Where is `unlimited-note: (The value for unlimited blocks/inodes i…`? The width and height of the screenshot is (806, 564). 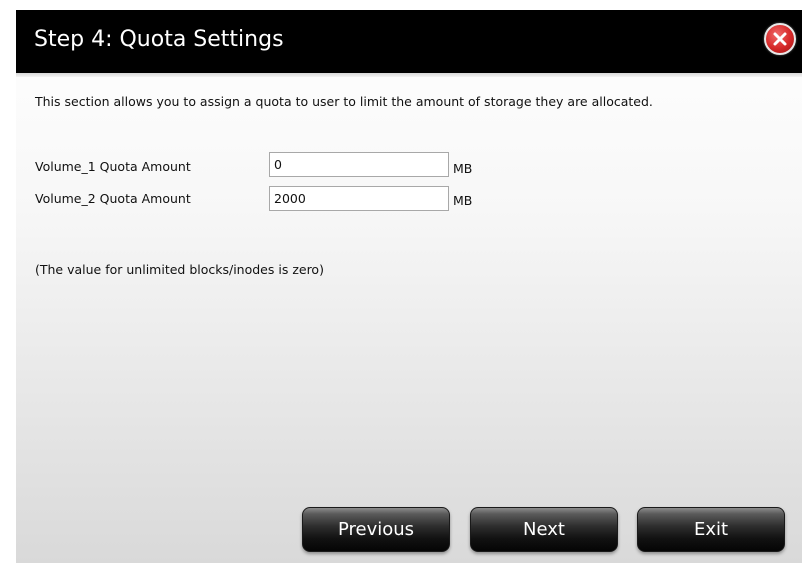
unlimited-note: (The value for unlimited blocks/inodes i… is located at coordinates (179, 269).